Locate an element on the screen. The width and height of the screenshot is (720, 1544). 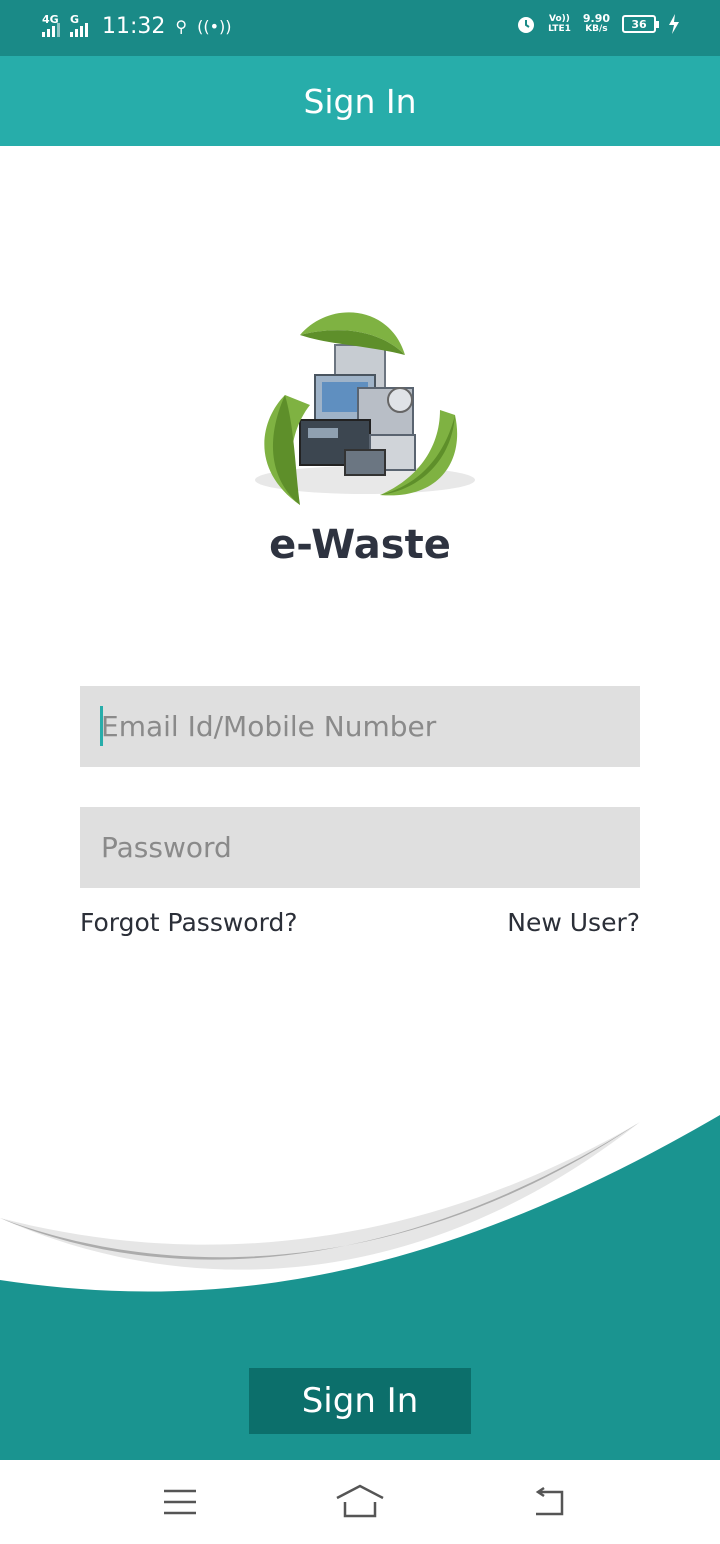
home-icon is located at coordinates (360, 1502).